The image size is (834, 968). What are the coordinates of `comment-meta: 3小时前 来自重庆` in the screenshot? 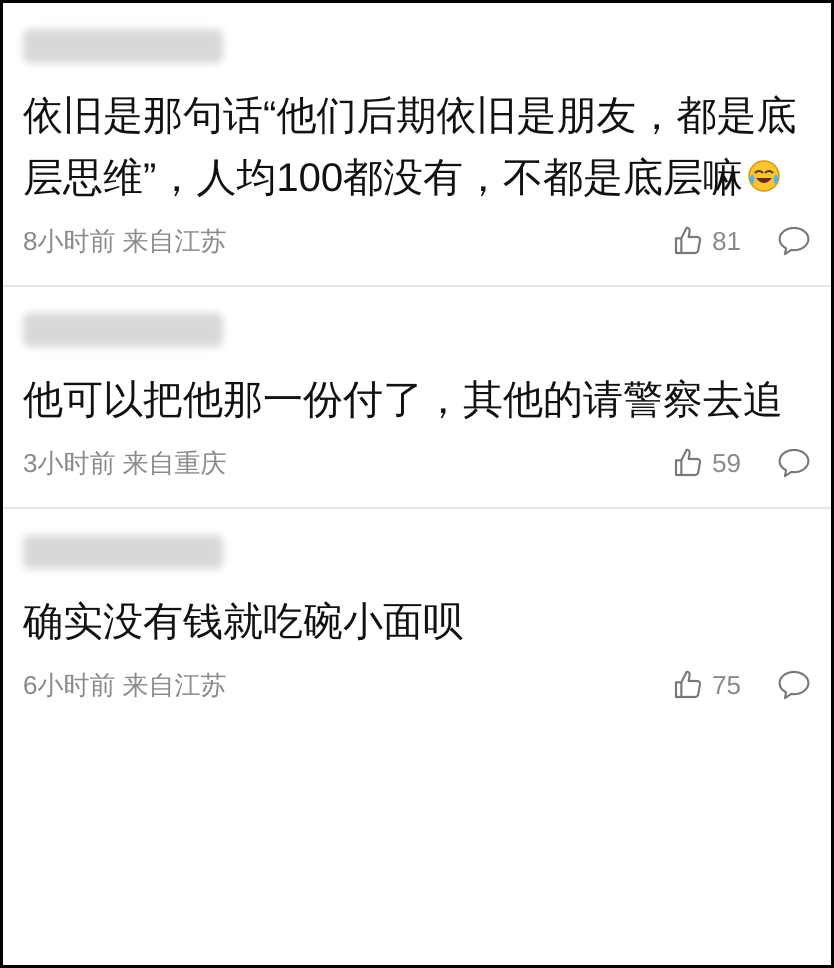 It's located at (125, 463).